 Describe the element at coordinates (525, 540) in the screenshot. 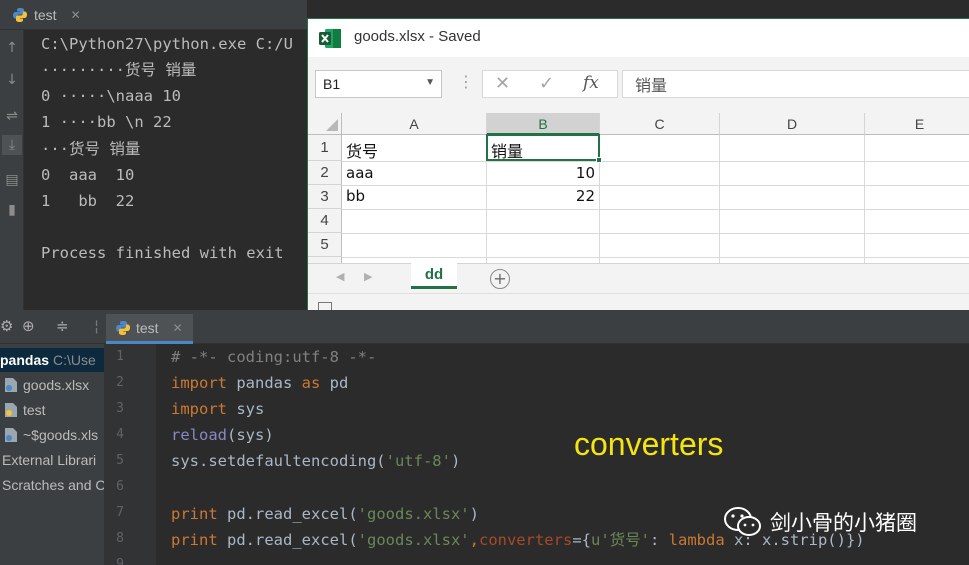

I see `parameter: converters` at that location.